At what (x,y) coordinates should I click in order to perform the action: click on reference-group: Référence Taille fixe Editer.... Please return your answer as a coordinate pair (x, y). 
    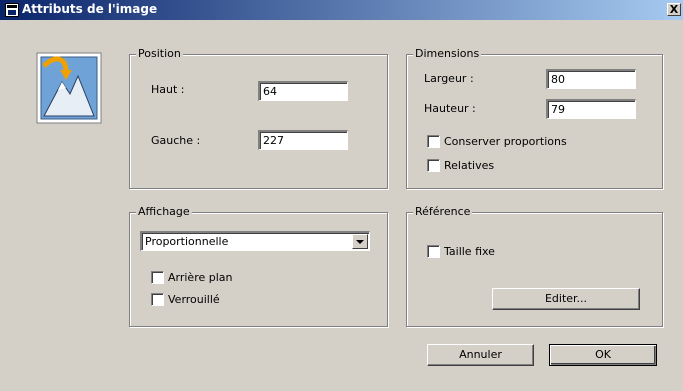
    Looking at the image, I should click on (534, 266).